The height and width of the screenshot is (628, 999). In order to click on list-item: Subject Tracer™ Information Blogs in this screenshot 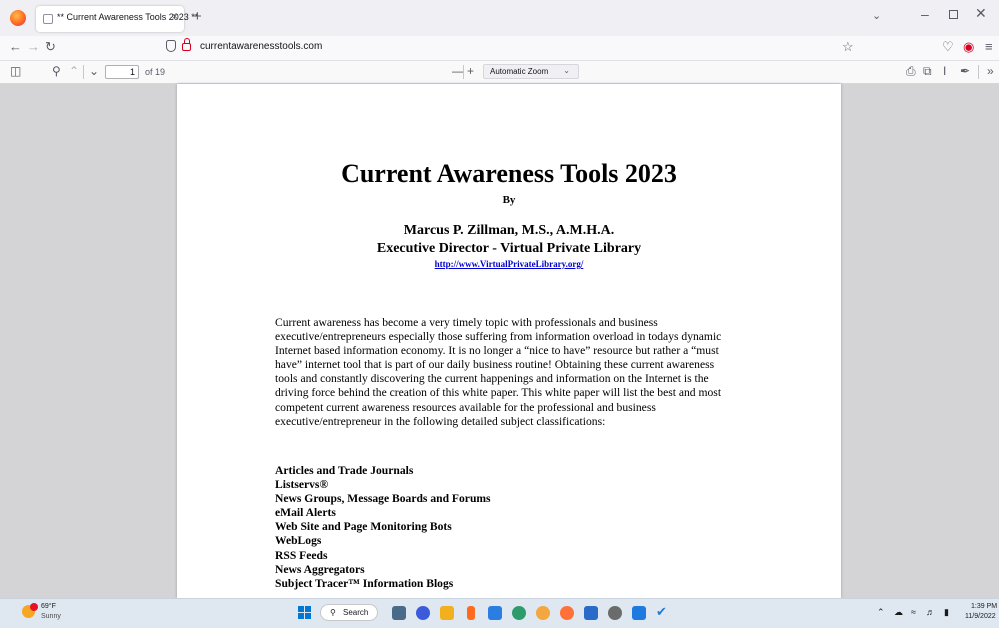, I will do `click(364, 583)`.